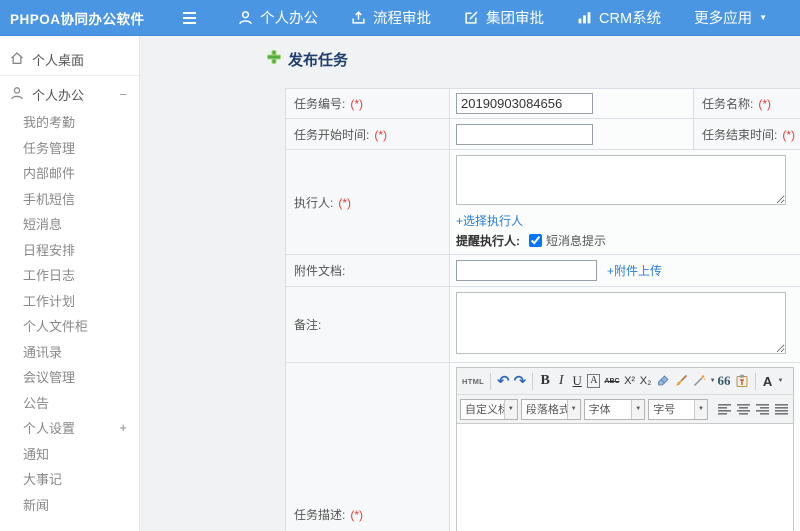 Image resolution: width=800 pixels, height=531 pixels. I want to click on align-right-icon, so click(762, 409).